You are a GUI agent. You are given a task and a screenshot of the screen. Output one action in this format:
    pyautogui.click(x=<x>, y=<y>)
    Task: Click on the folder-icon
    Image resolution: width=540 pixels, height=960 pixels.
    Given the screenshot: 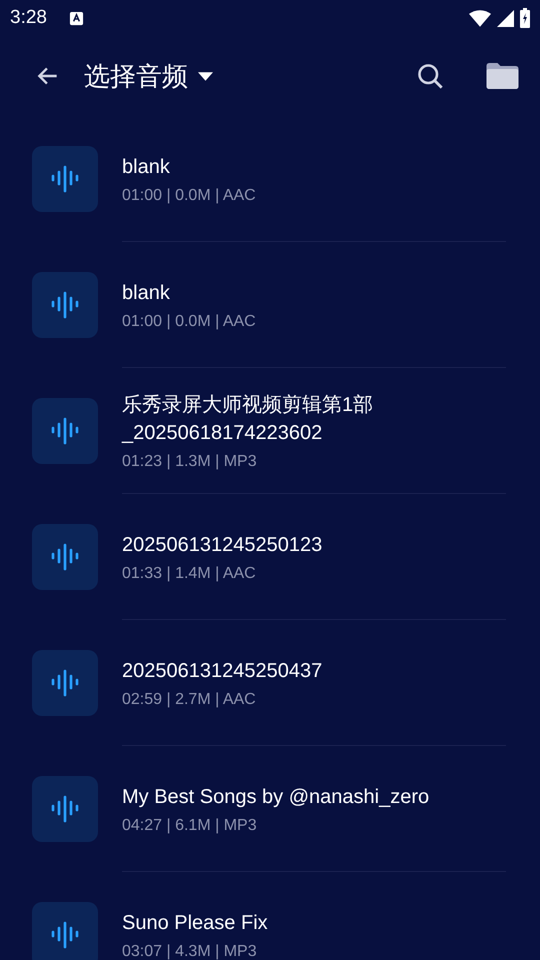 What is the action you would take?
    pyautogui.click(x=502, y=76)
    